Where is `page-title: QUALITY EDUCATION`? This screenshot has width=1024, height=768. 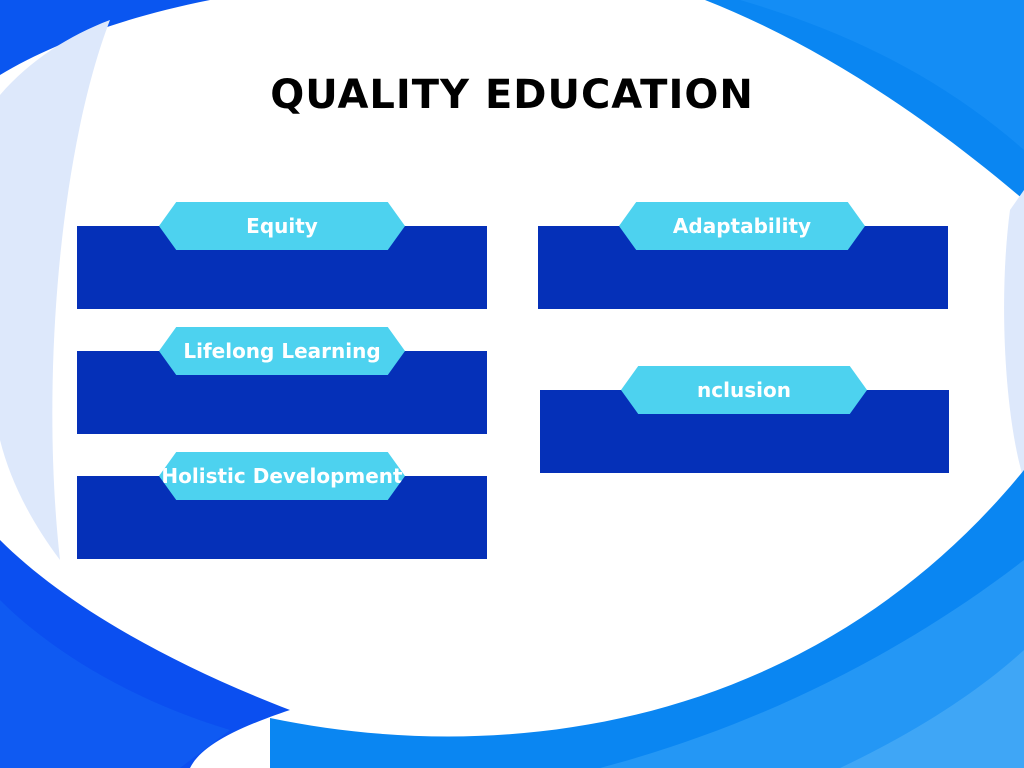 page-title: QUALITY EDUCATION is located at coordinates (512, 95).